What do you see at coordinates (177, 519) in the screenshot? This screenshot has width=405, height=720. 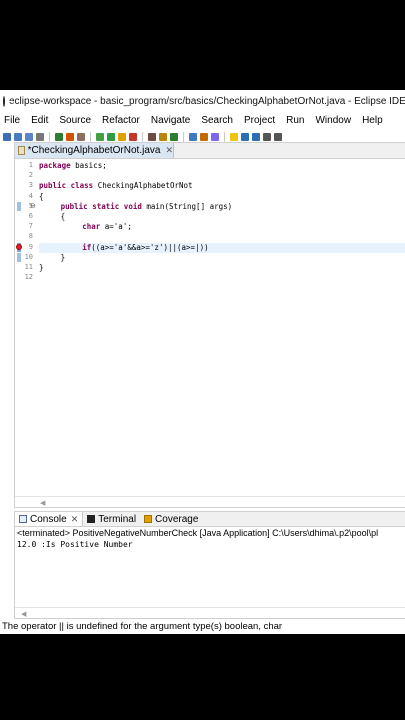 I see `tab-coverage-label: Coverage` at bounding box center [177, 519].